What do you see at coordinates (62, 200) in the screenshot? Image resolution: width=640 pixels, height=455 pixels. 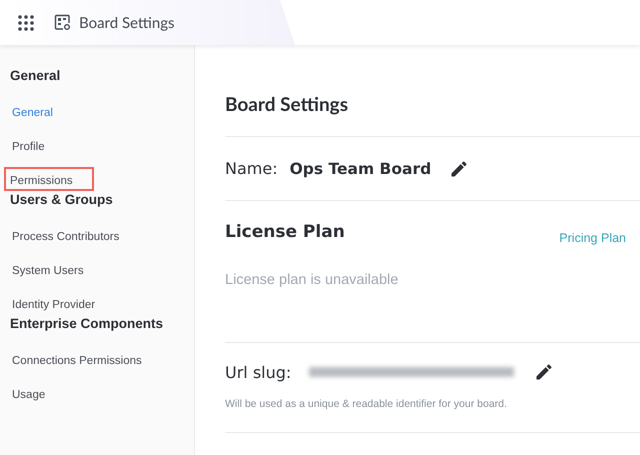 I see `section-heading: Users & Groups` at bounding box center [62, 200].